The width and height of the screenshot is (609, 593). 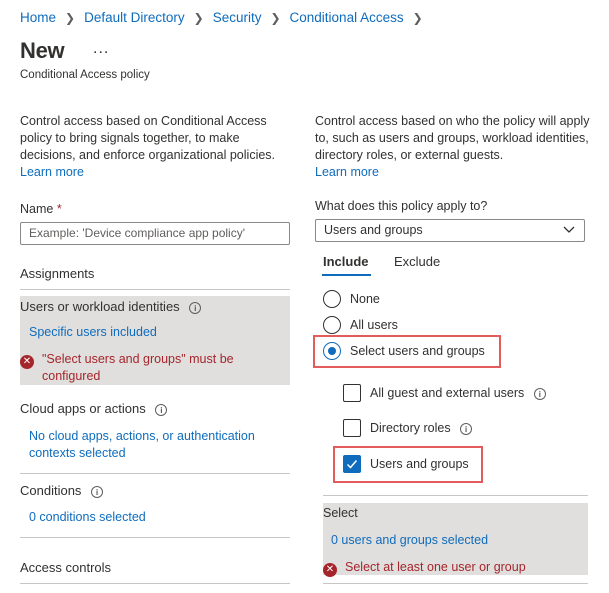 I want to click on checkmark-icon, so click(x=352, y=464).